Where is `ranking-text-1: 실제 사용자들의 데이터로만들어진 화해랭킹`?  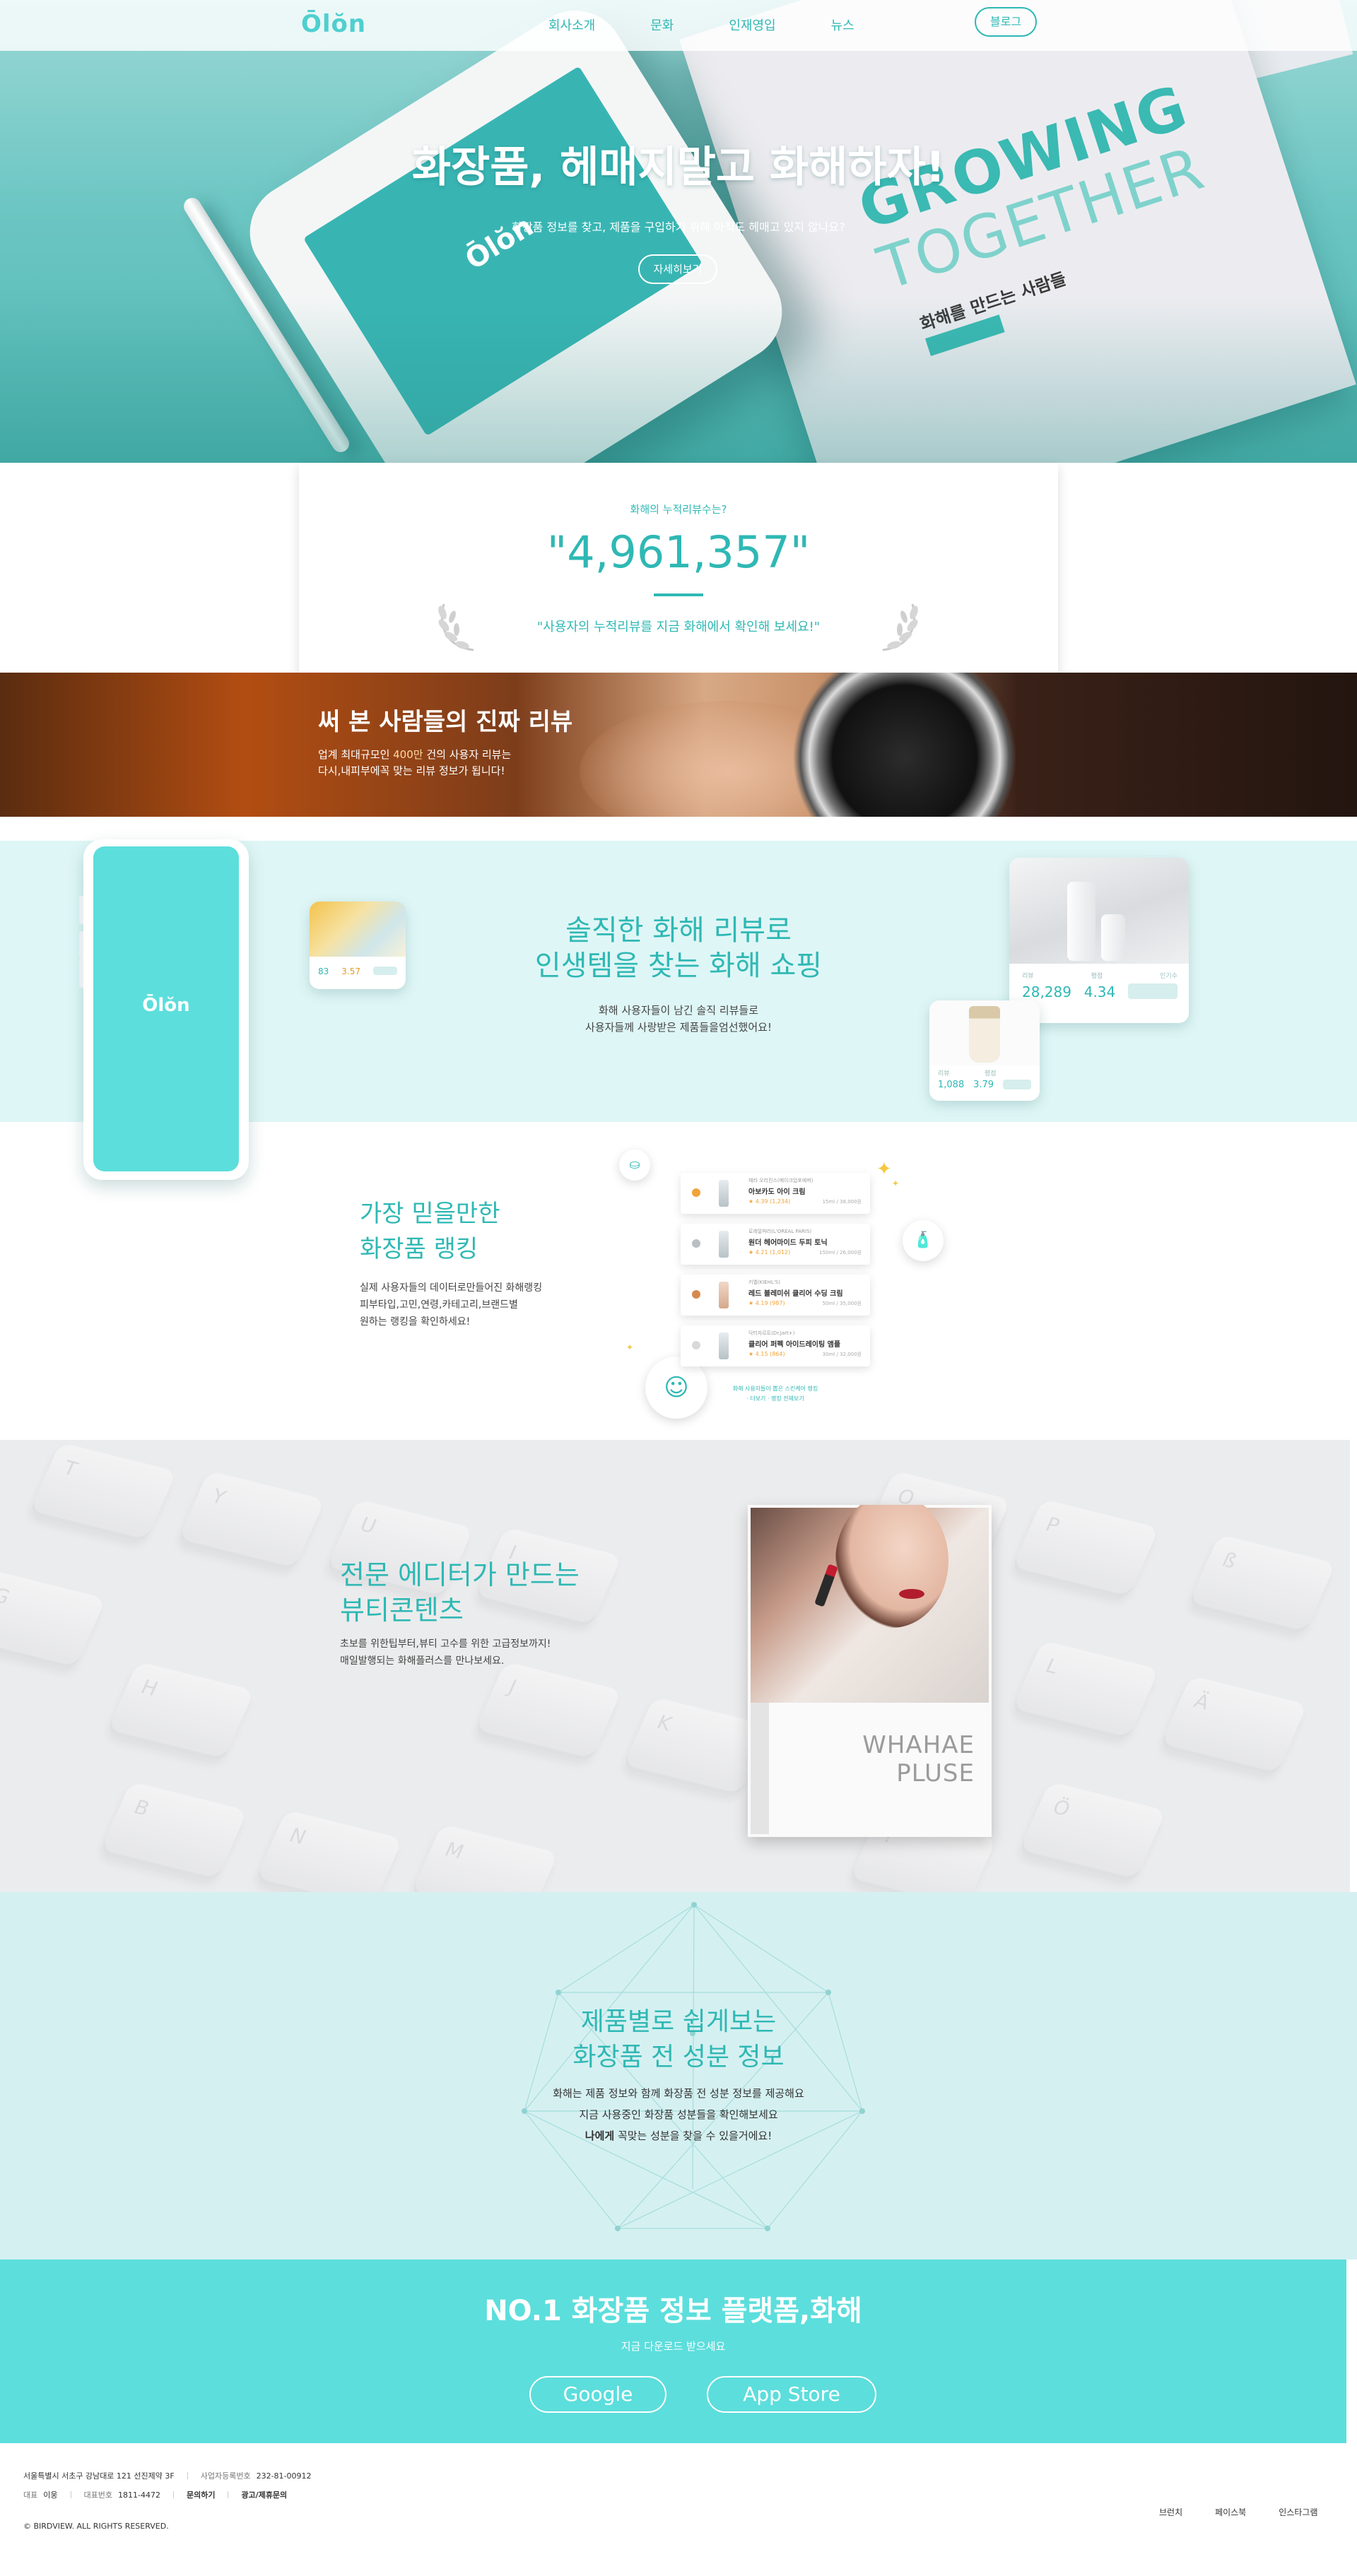 ranking-text-1: 실제 사용자들의 데이터로만들어진 화해랭킹 is located at coordinates (451, 1288).